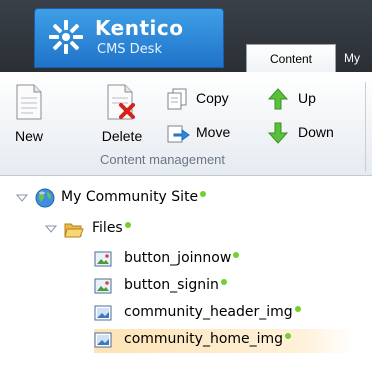 The height and width of the screenshot is (366, 372). Describe the element at coordinates (45, 198) in the screenshot. I see `globe-icon` at that location.